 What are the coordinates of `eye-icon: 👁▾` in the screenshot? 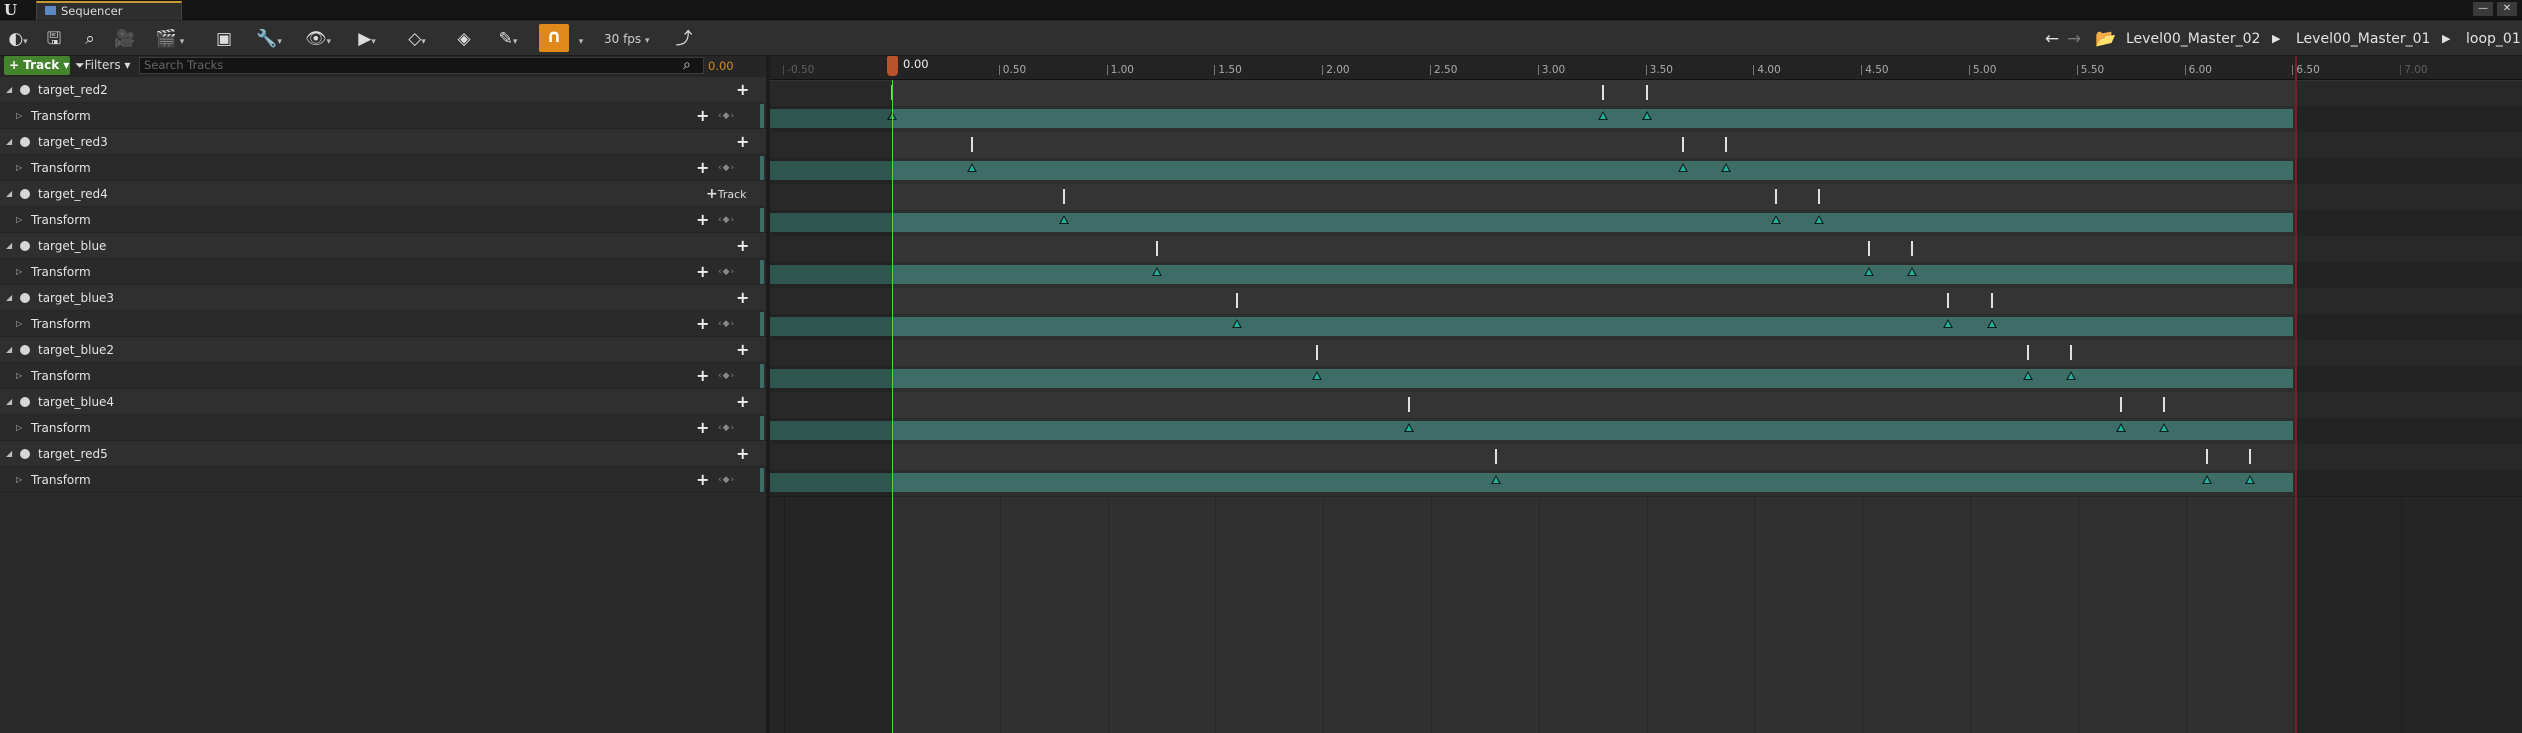 It's located at (318, 39).